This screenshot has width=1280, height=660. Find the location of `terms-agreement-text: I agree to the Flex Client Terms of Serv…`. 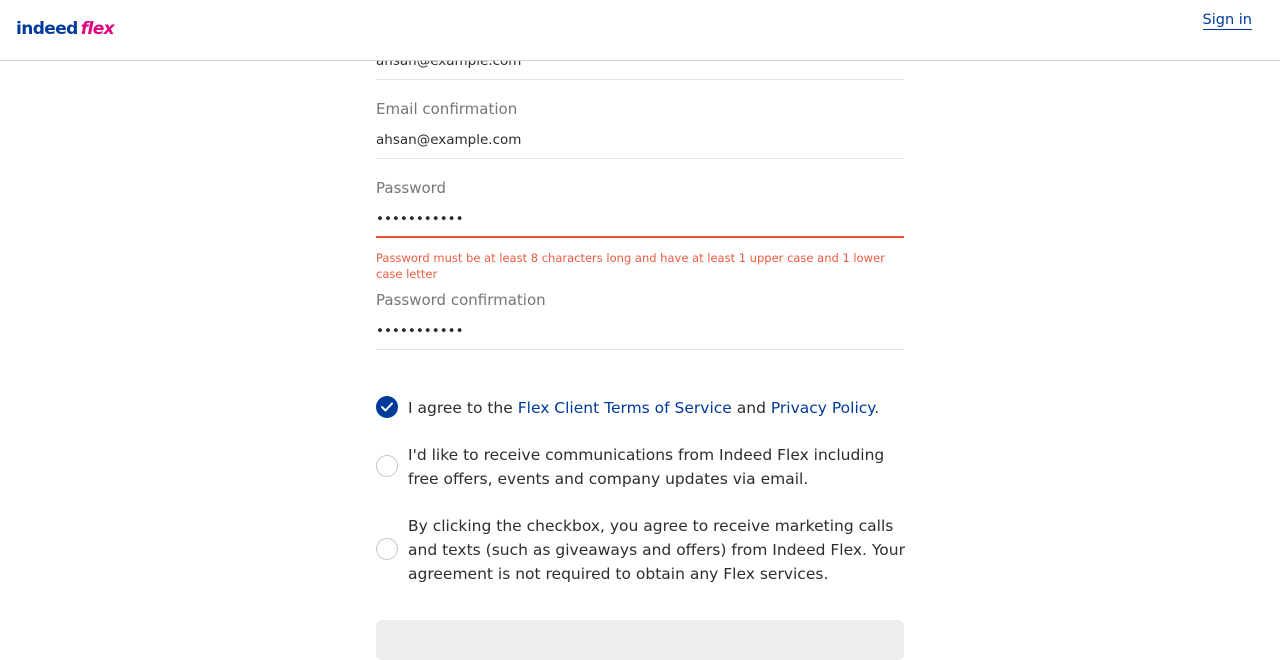

terms-agreement-text: I agree to the Flex Client Terms of Serv… is located at coordinates (658, 408).